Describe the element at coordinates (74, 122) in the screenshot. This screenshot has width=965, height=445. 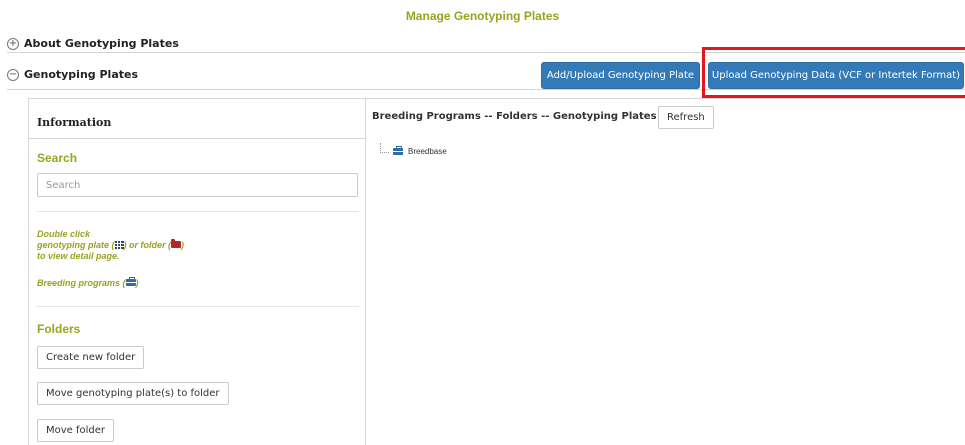
I see `info-header: Information` at that location.